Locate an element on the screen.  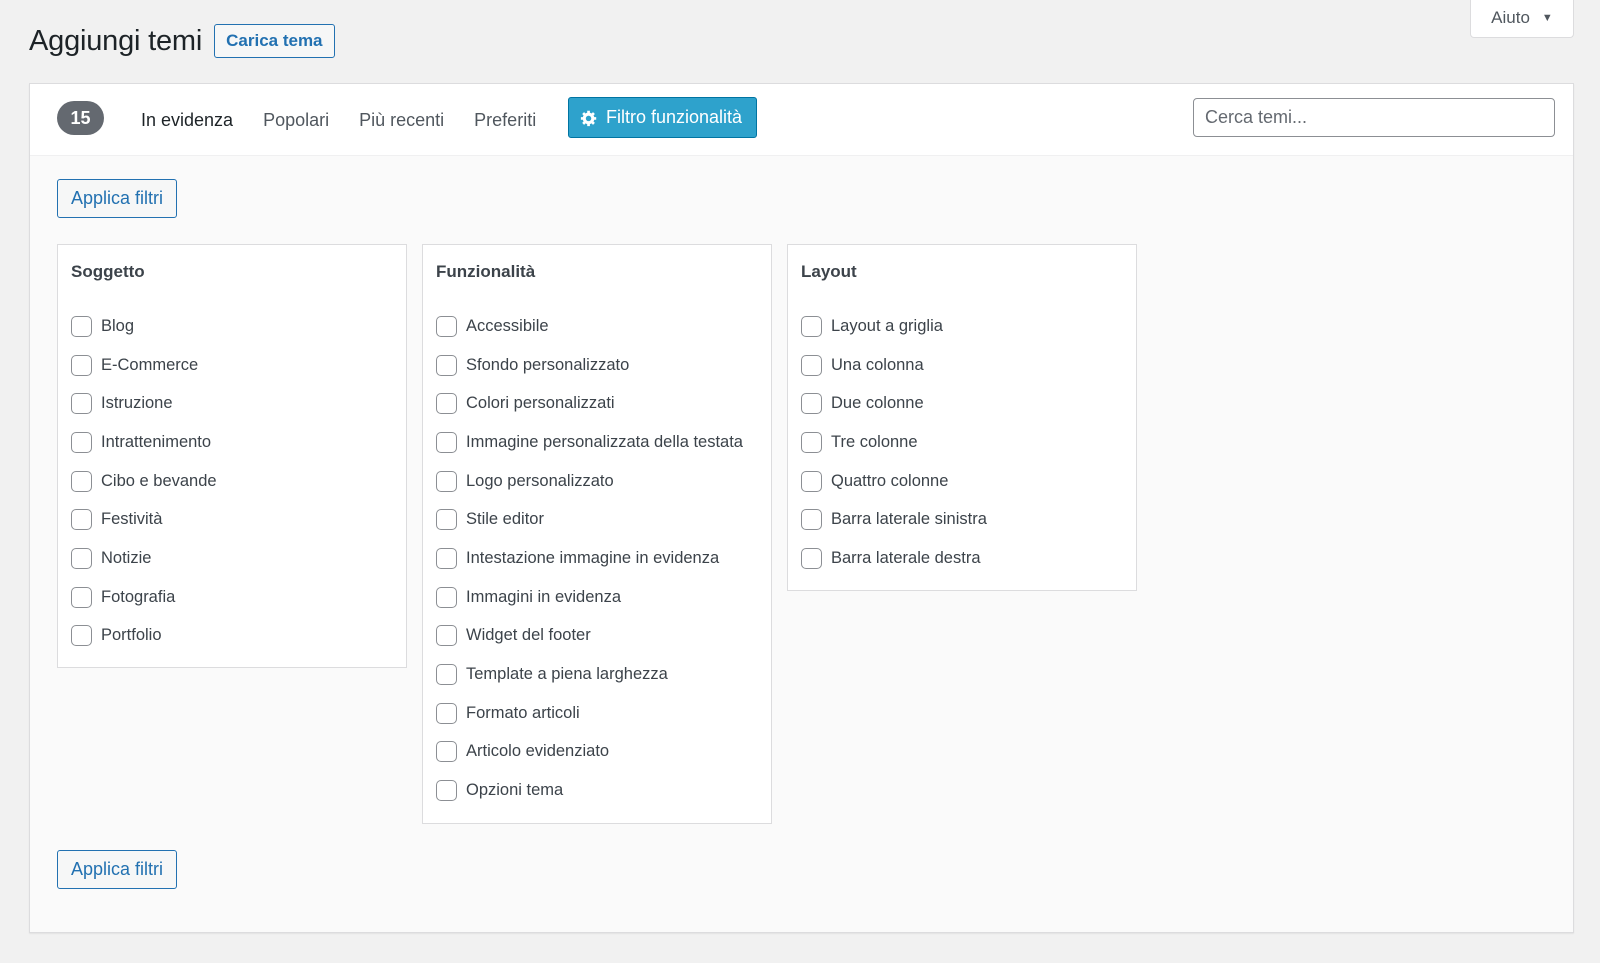
apply-filters-button-bottom: Applica filtri is located at coordinates (117, 869).